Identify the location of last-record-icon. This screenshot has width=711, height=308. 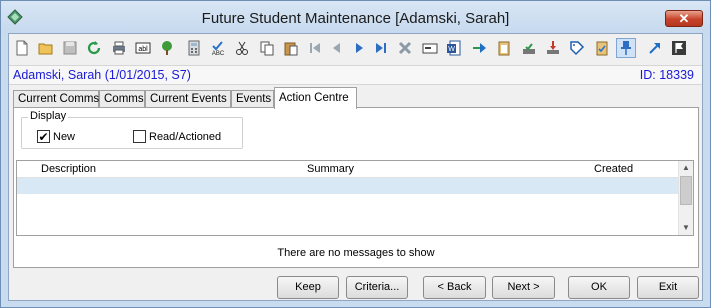
(381, 48).